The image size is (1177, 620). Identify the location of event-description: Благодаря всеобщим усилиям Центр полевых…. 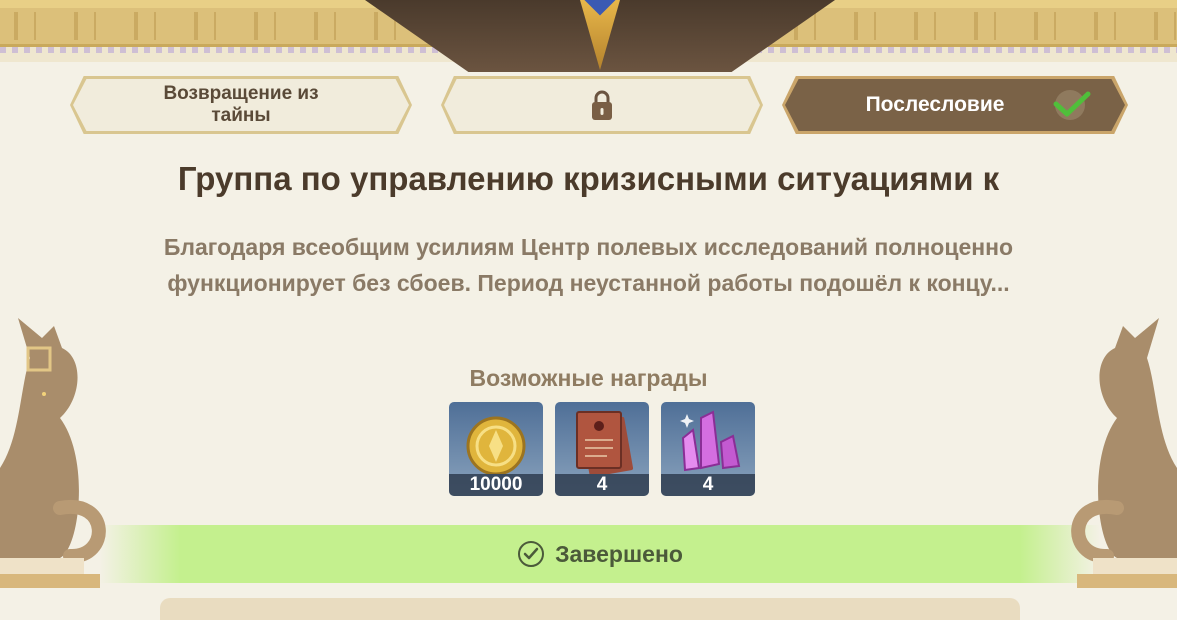
(588, 265).